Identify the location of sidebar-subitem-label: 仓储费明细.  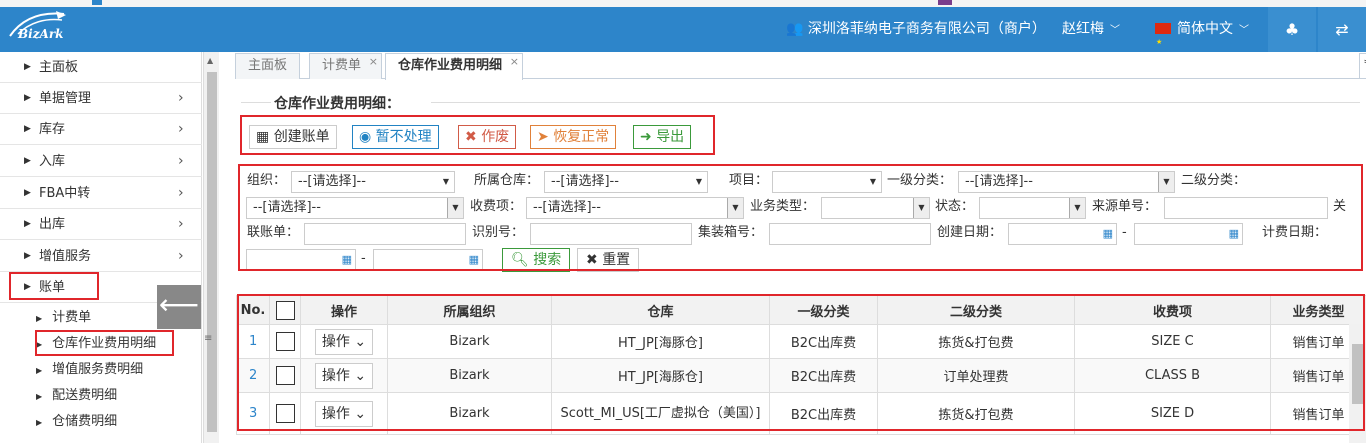
(85, 421).